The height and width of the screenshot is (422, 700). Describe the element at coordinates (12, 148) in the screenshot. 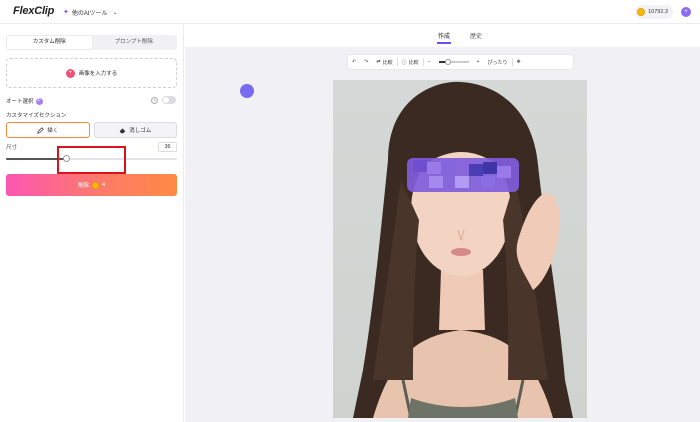

I see `brush-size-label: 尺寸` at that location.